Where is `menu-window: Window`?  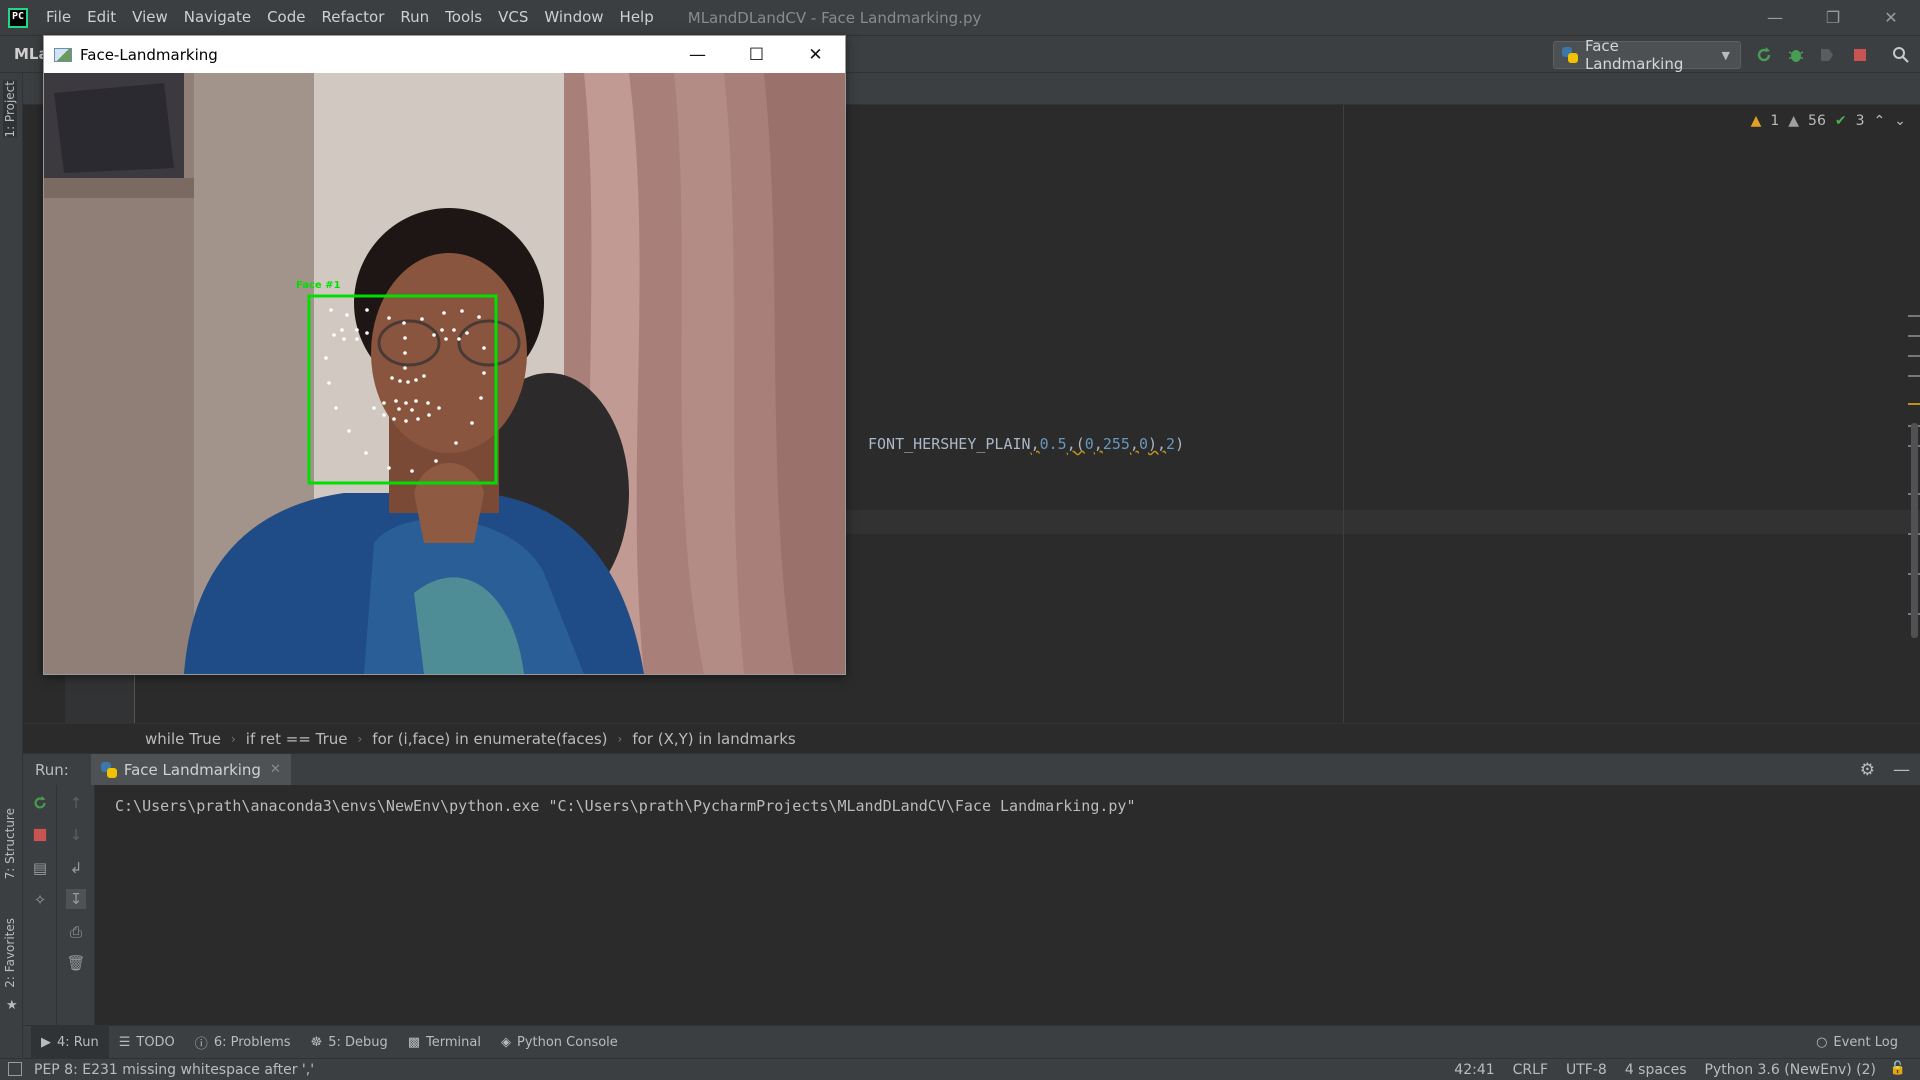 menu-window: Window is located at coordinates (573, 17).